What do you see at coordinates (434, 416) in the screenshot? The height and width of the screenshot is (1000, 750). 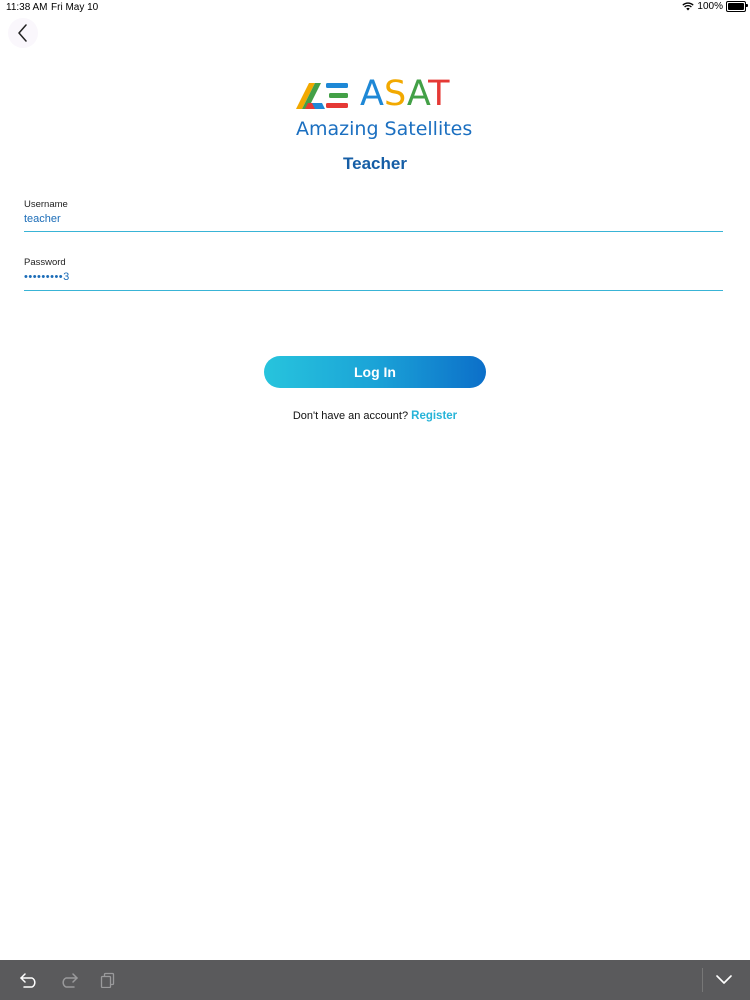 I see `register-link: Register` at bounding box center [434, 416].